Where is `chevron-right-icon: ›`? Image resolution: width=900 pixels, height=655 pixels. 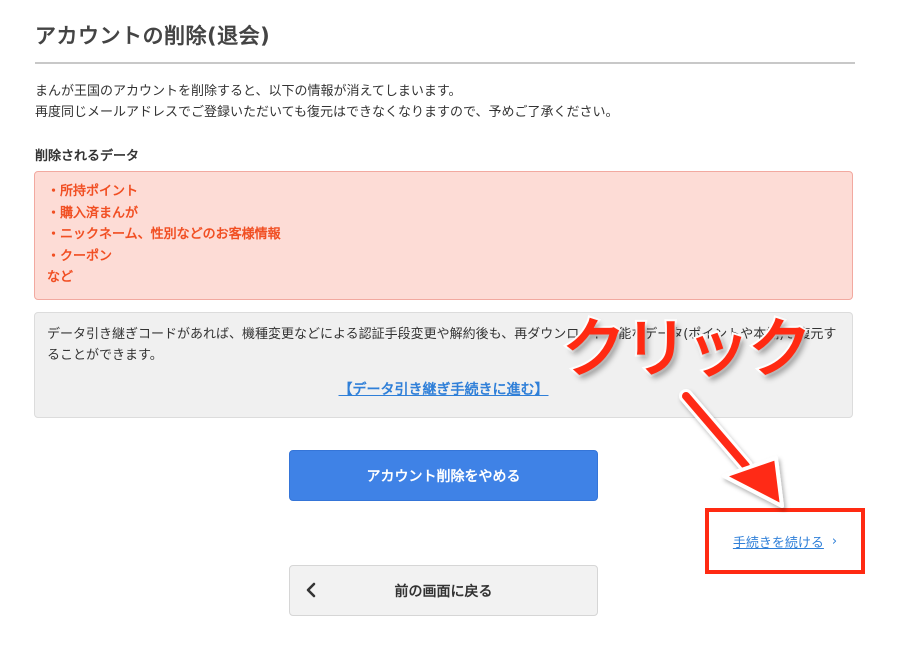 chevron-right-icon: › is located at coordinates (834, 541).